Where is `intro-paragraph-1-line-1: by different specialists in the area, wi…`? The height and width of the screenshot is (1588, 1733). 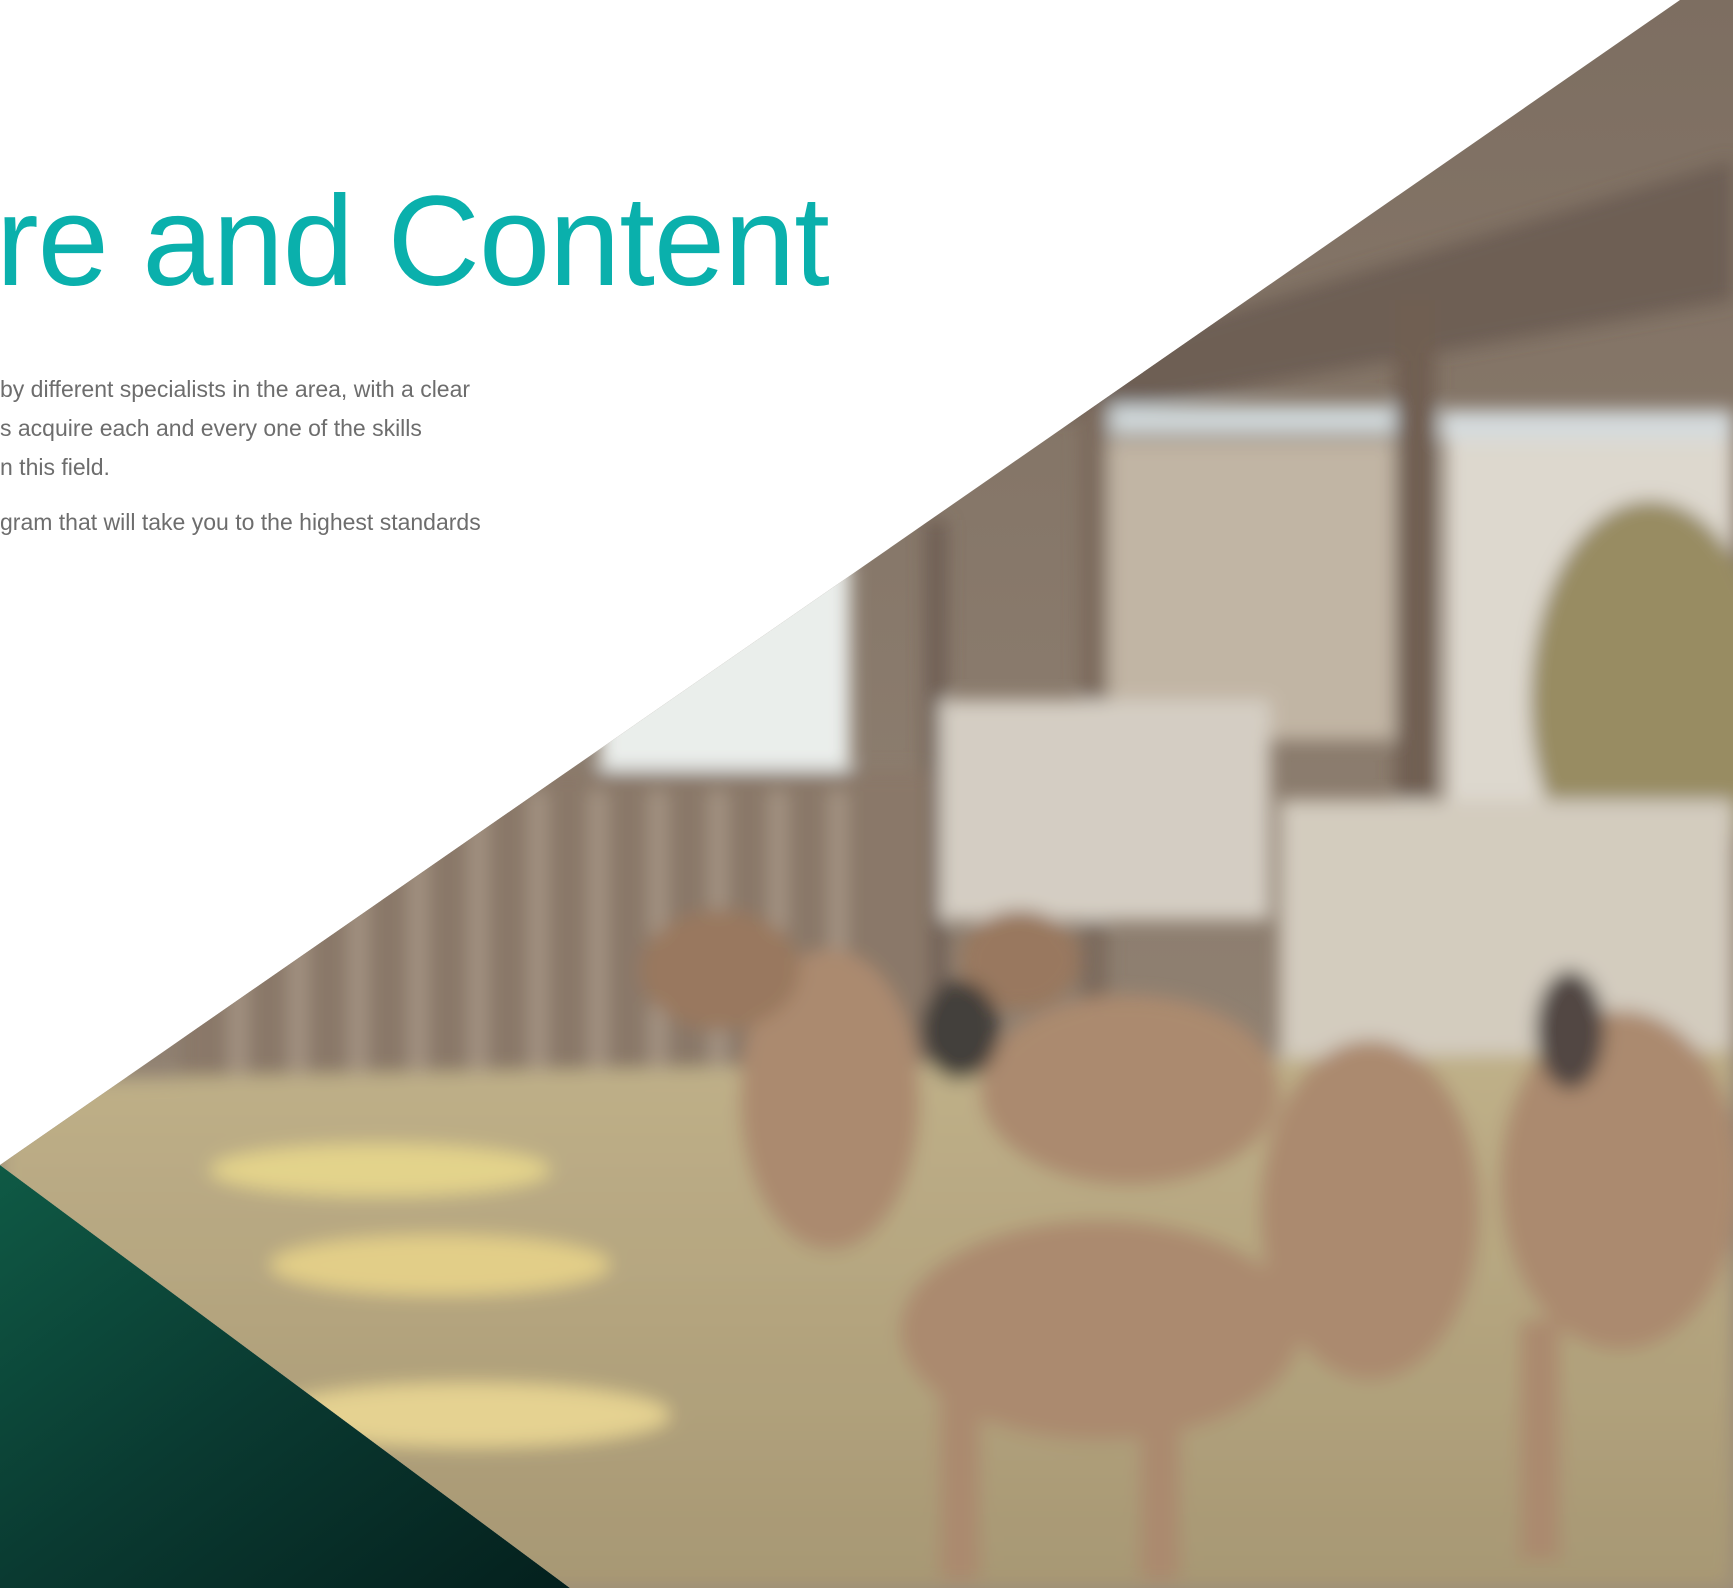
intro-paragraph-1-line-1: by different specialists in the area, wi… is located at coordinates (235, 389).